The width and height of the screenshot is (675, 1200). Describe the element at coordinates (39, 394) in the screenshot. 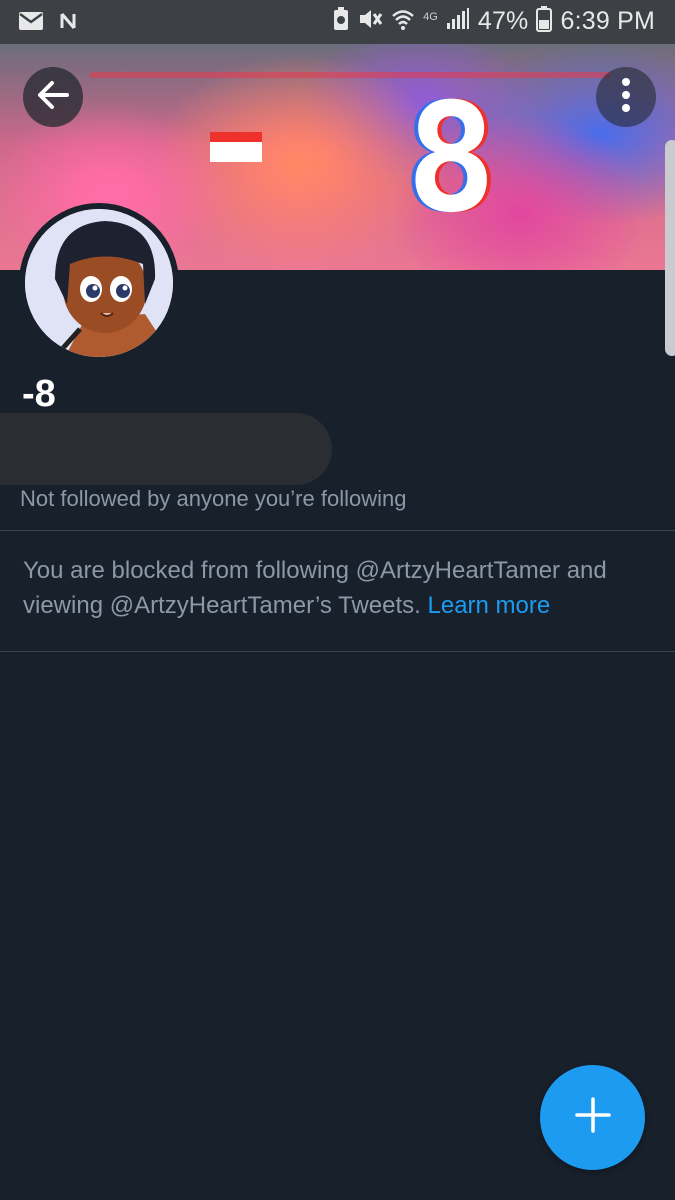

I see `display-name: -8` at that location.